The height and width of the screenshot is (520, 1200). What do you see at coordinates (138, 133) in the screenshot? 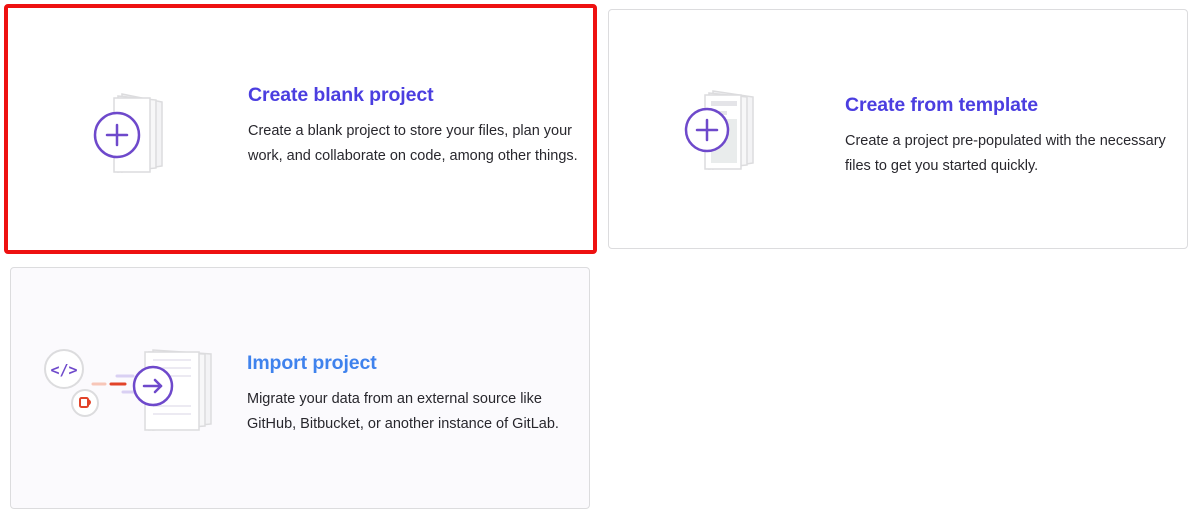
I see `new-project-plus-icon` at bounding box center [138, 133].